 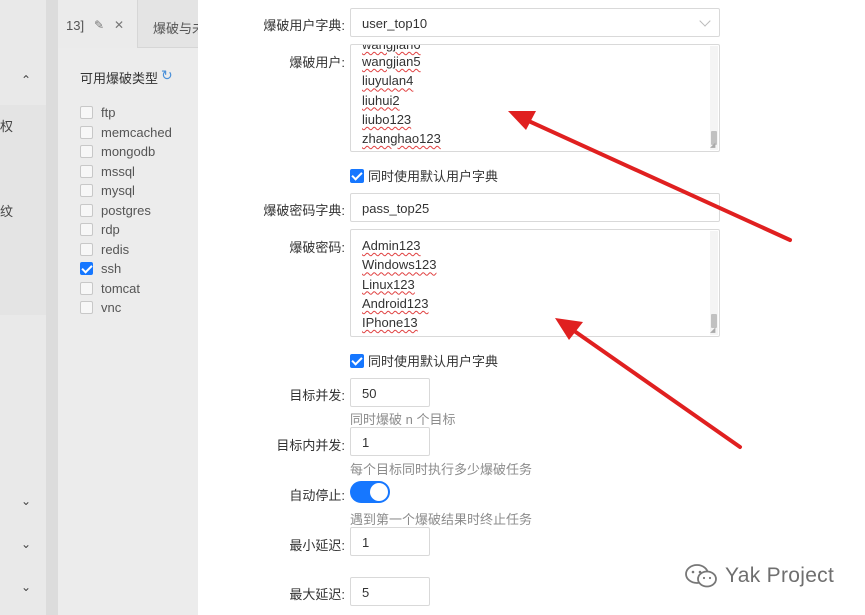 What do you see at coordinates (317, 395) in the screenshot?
I see `target-concurrency-label: 目标并发:` at bounding box center [317, 395].